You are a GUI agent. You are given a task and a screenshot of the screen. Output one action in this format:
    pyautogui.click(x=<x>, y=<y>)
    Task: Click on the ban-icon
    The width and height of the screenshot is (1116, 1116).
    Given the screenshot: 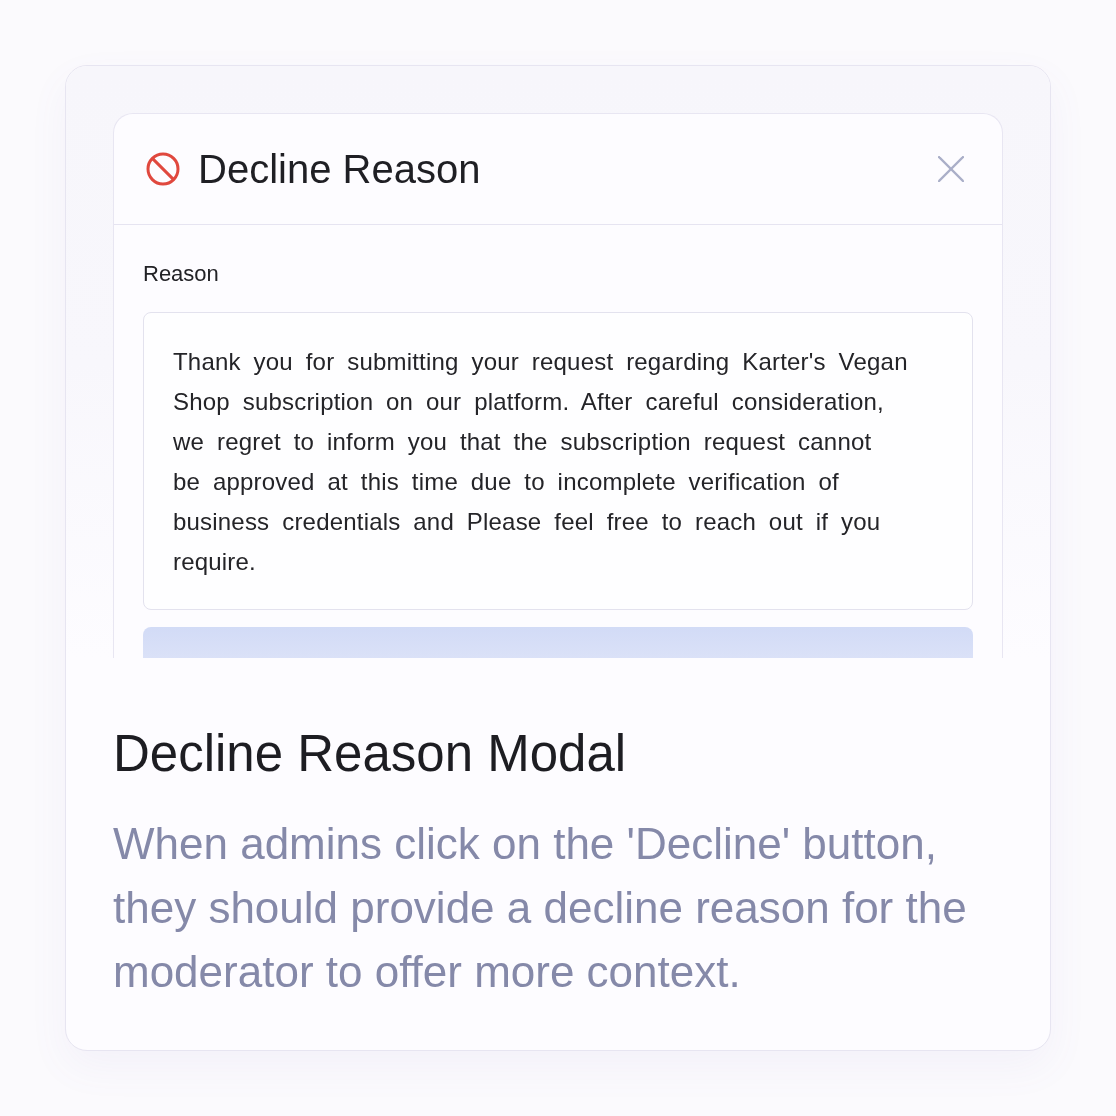 What is the action you would take?
    pyautogui.click(x=163, y=169)
    